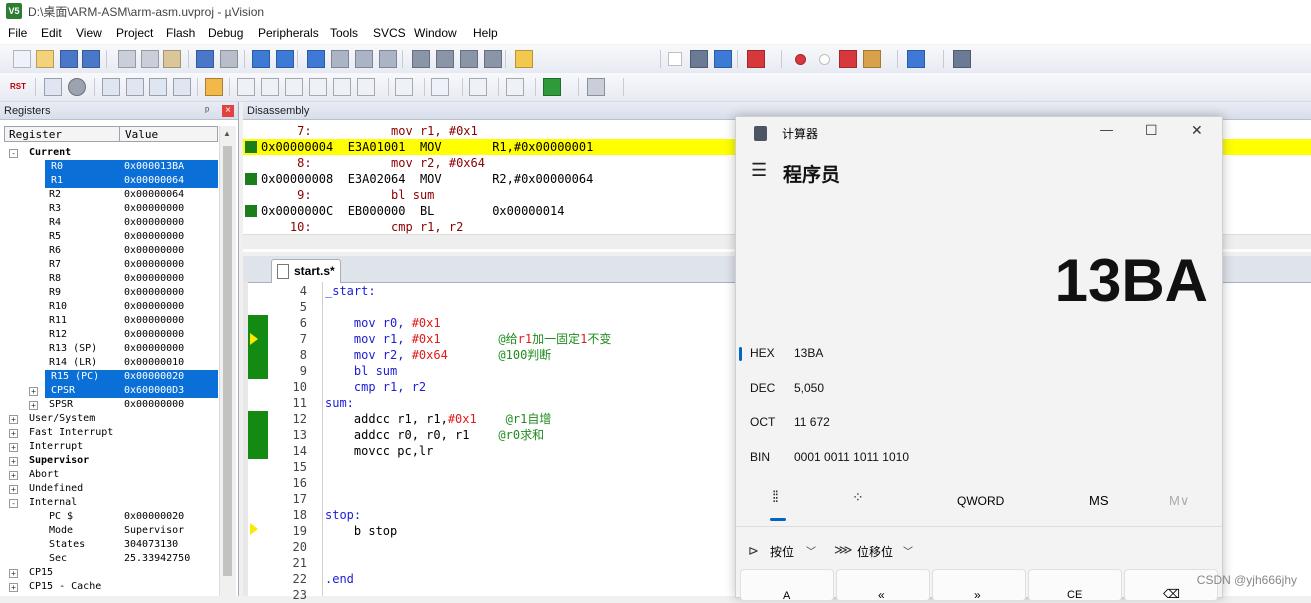 The image size is (1311, 603). Describe the element at coordinates (225, 33) in the screenshot. I see `menu-debug: Debug` at that location.